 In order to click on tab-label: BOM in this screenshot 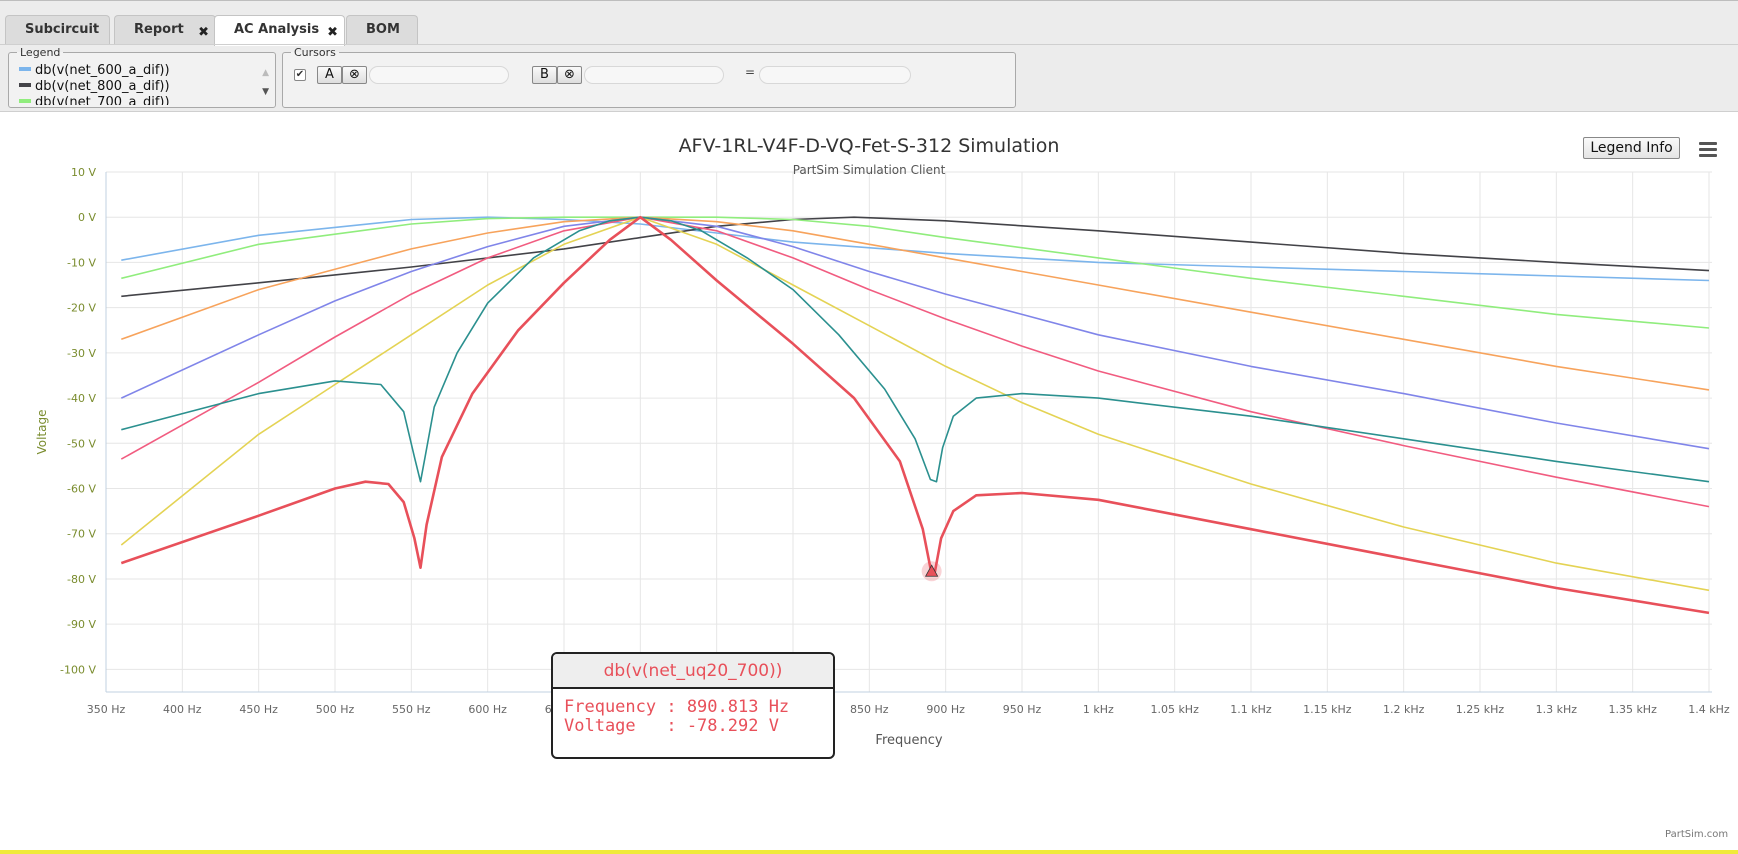, I will do `click(383, 29)`.